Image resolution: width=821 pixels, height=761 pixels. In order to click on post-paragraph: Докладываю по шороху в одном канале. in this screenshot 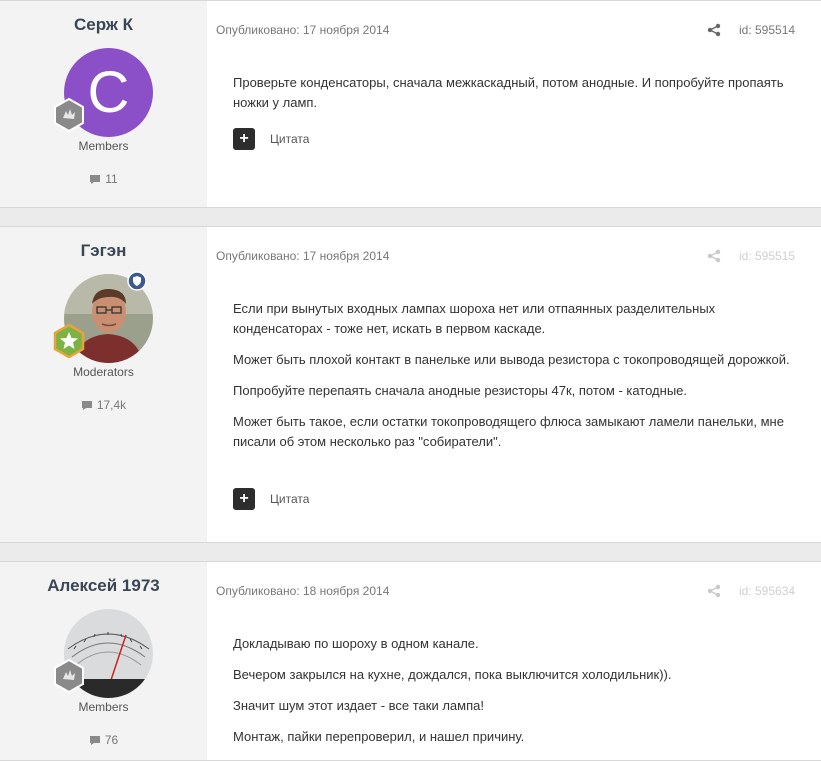, I will do `click(356, 643)`.